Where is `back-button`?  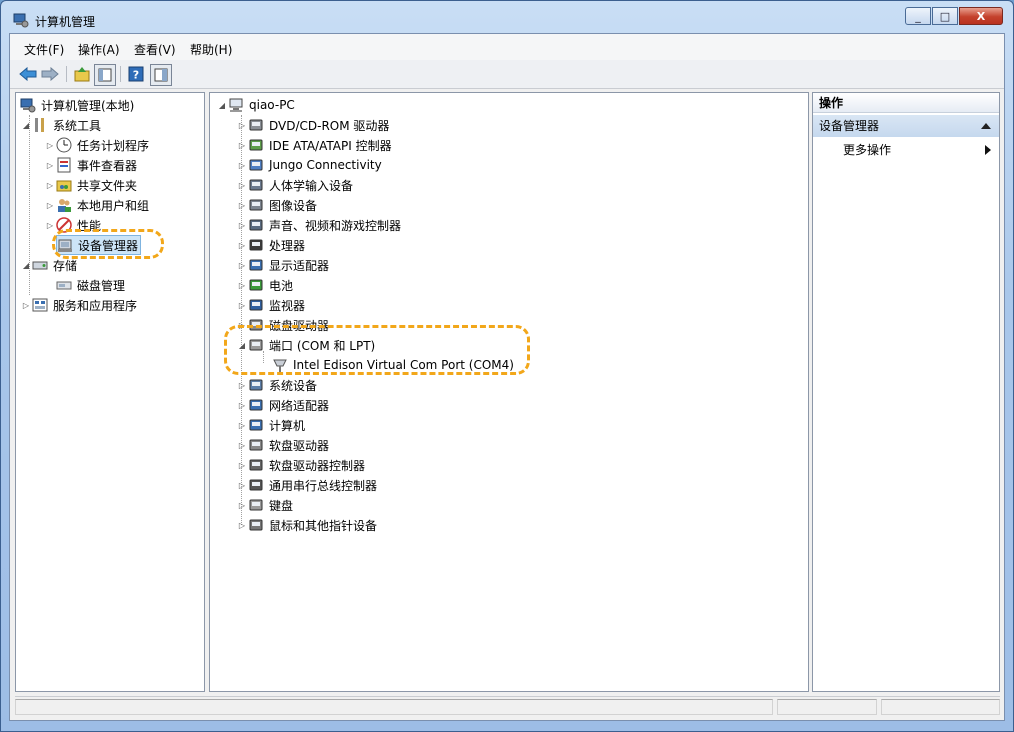 back-button is located at coordinates (28, 74).